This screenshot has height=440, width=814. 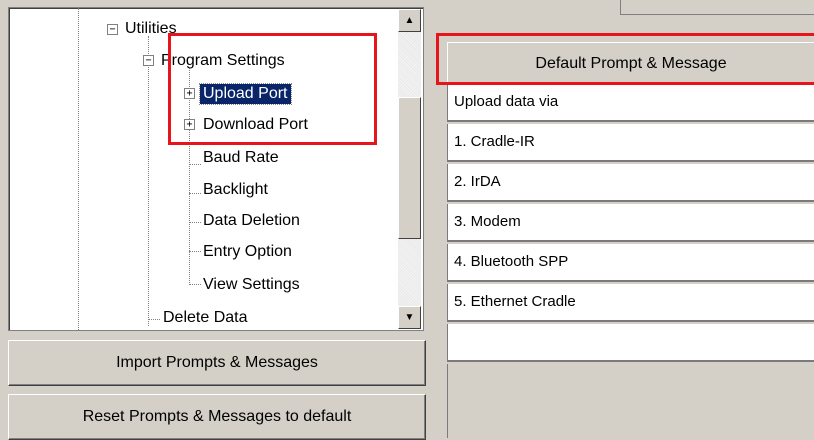 I want to click on highlight-box-header, so click(x=625, y=59).